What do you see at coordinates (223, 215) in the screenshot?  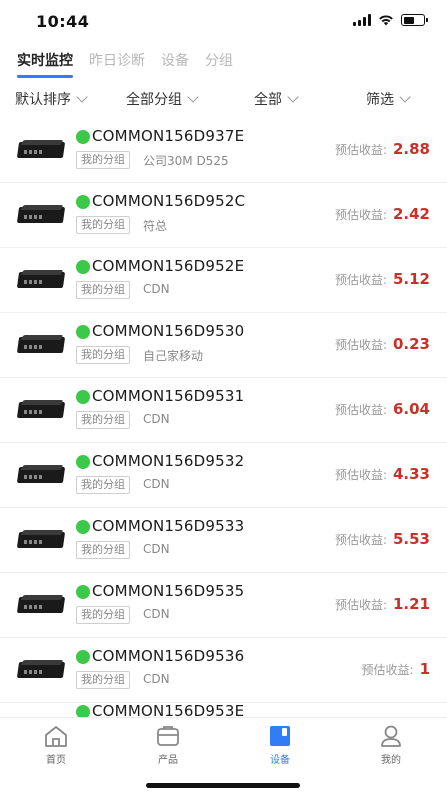 I see `device-row: COMMON156D952C 我的分组 符总 预估收益: 2.42` at bounding box center [223, 215].